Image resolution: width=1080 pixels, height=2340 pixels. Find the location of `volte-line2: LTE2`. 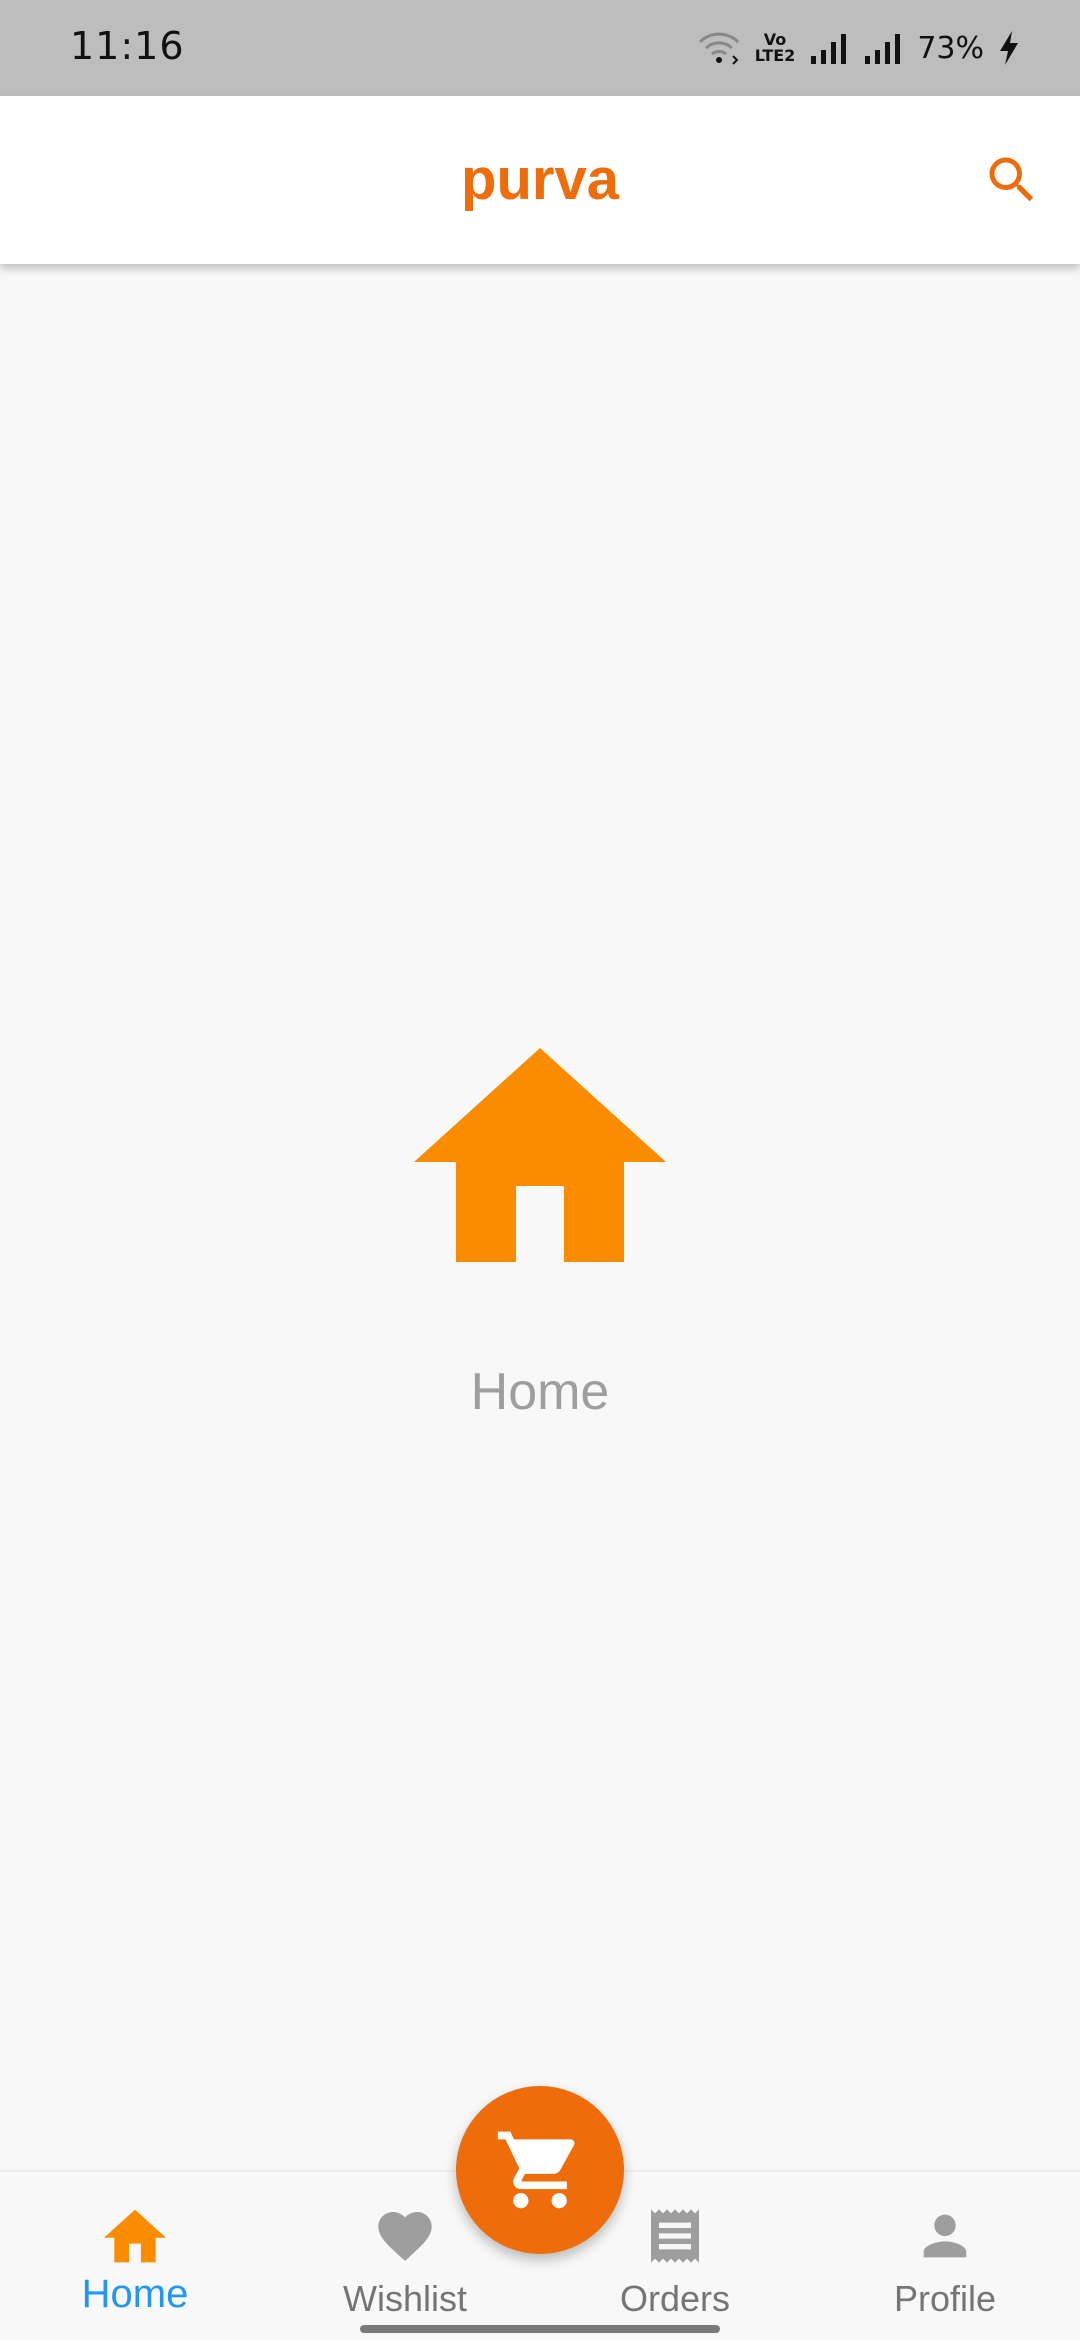

volte-line2: LTE2 is located at coordinates (775, 55).